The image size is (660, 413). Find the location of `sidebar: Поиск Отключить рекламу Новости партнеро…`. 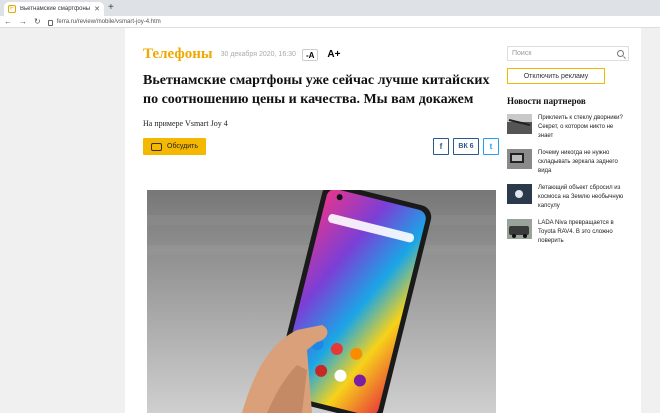

sidebar: Поиск Отключить рекламу Новости партнеро… is located at coordinates (568, 146).